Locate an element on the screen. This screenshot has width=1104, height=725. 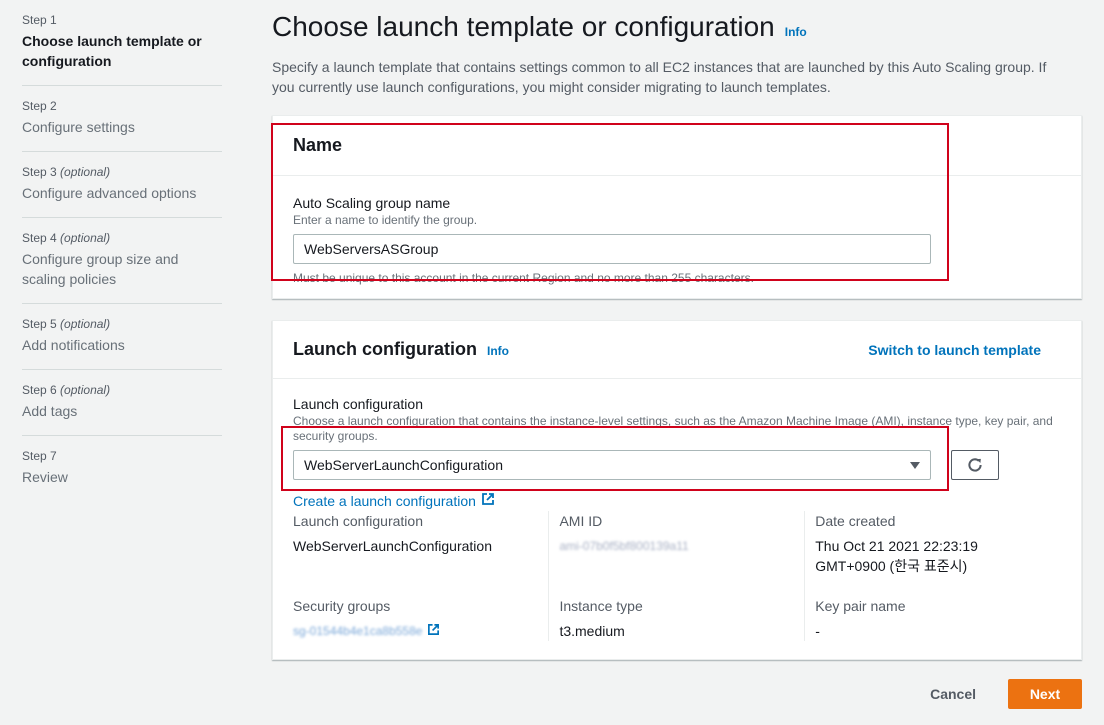
step-title: Add tags is located at coordinates (50, 411).